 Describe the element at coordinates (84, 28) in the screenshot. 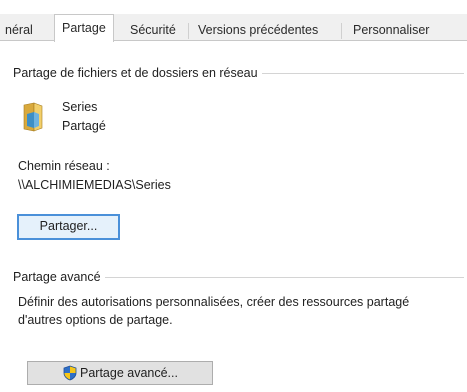

I see `tab-partage: Partage` at that location.